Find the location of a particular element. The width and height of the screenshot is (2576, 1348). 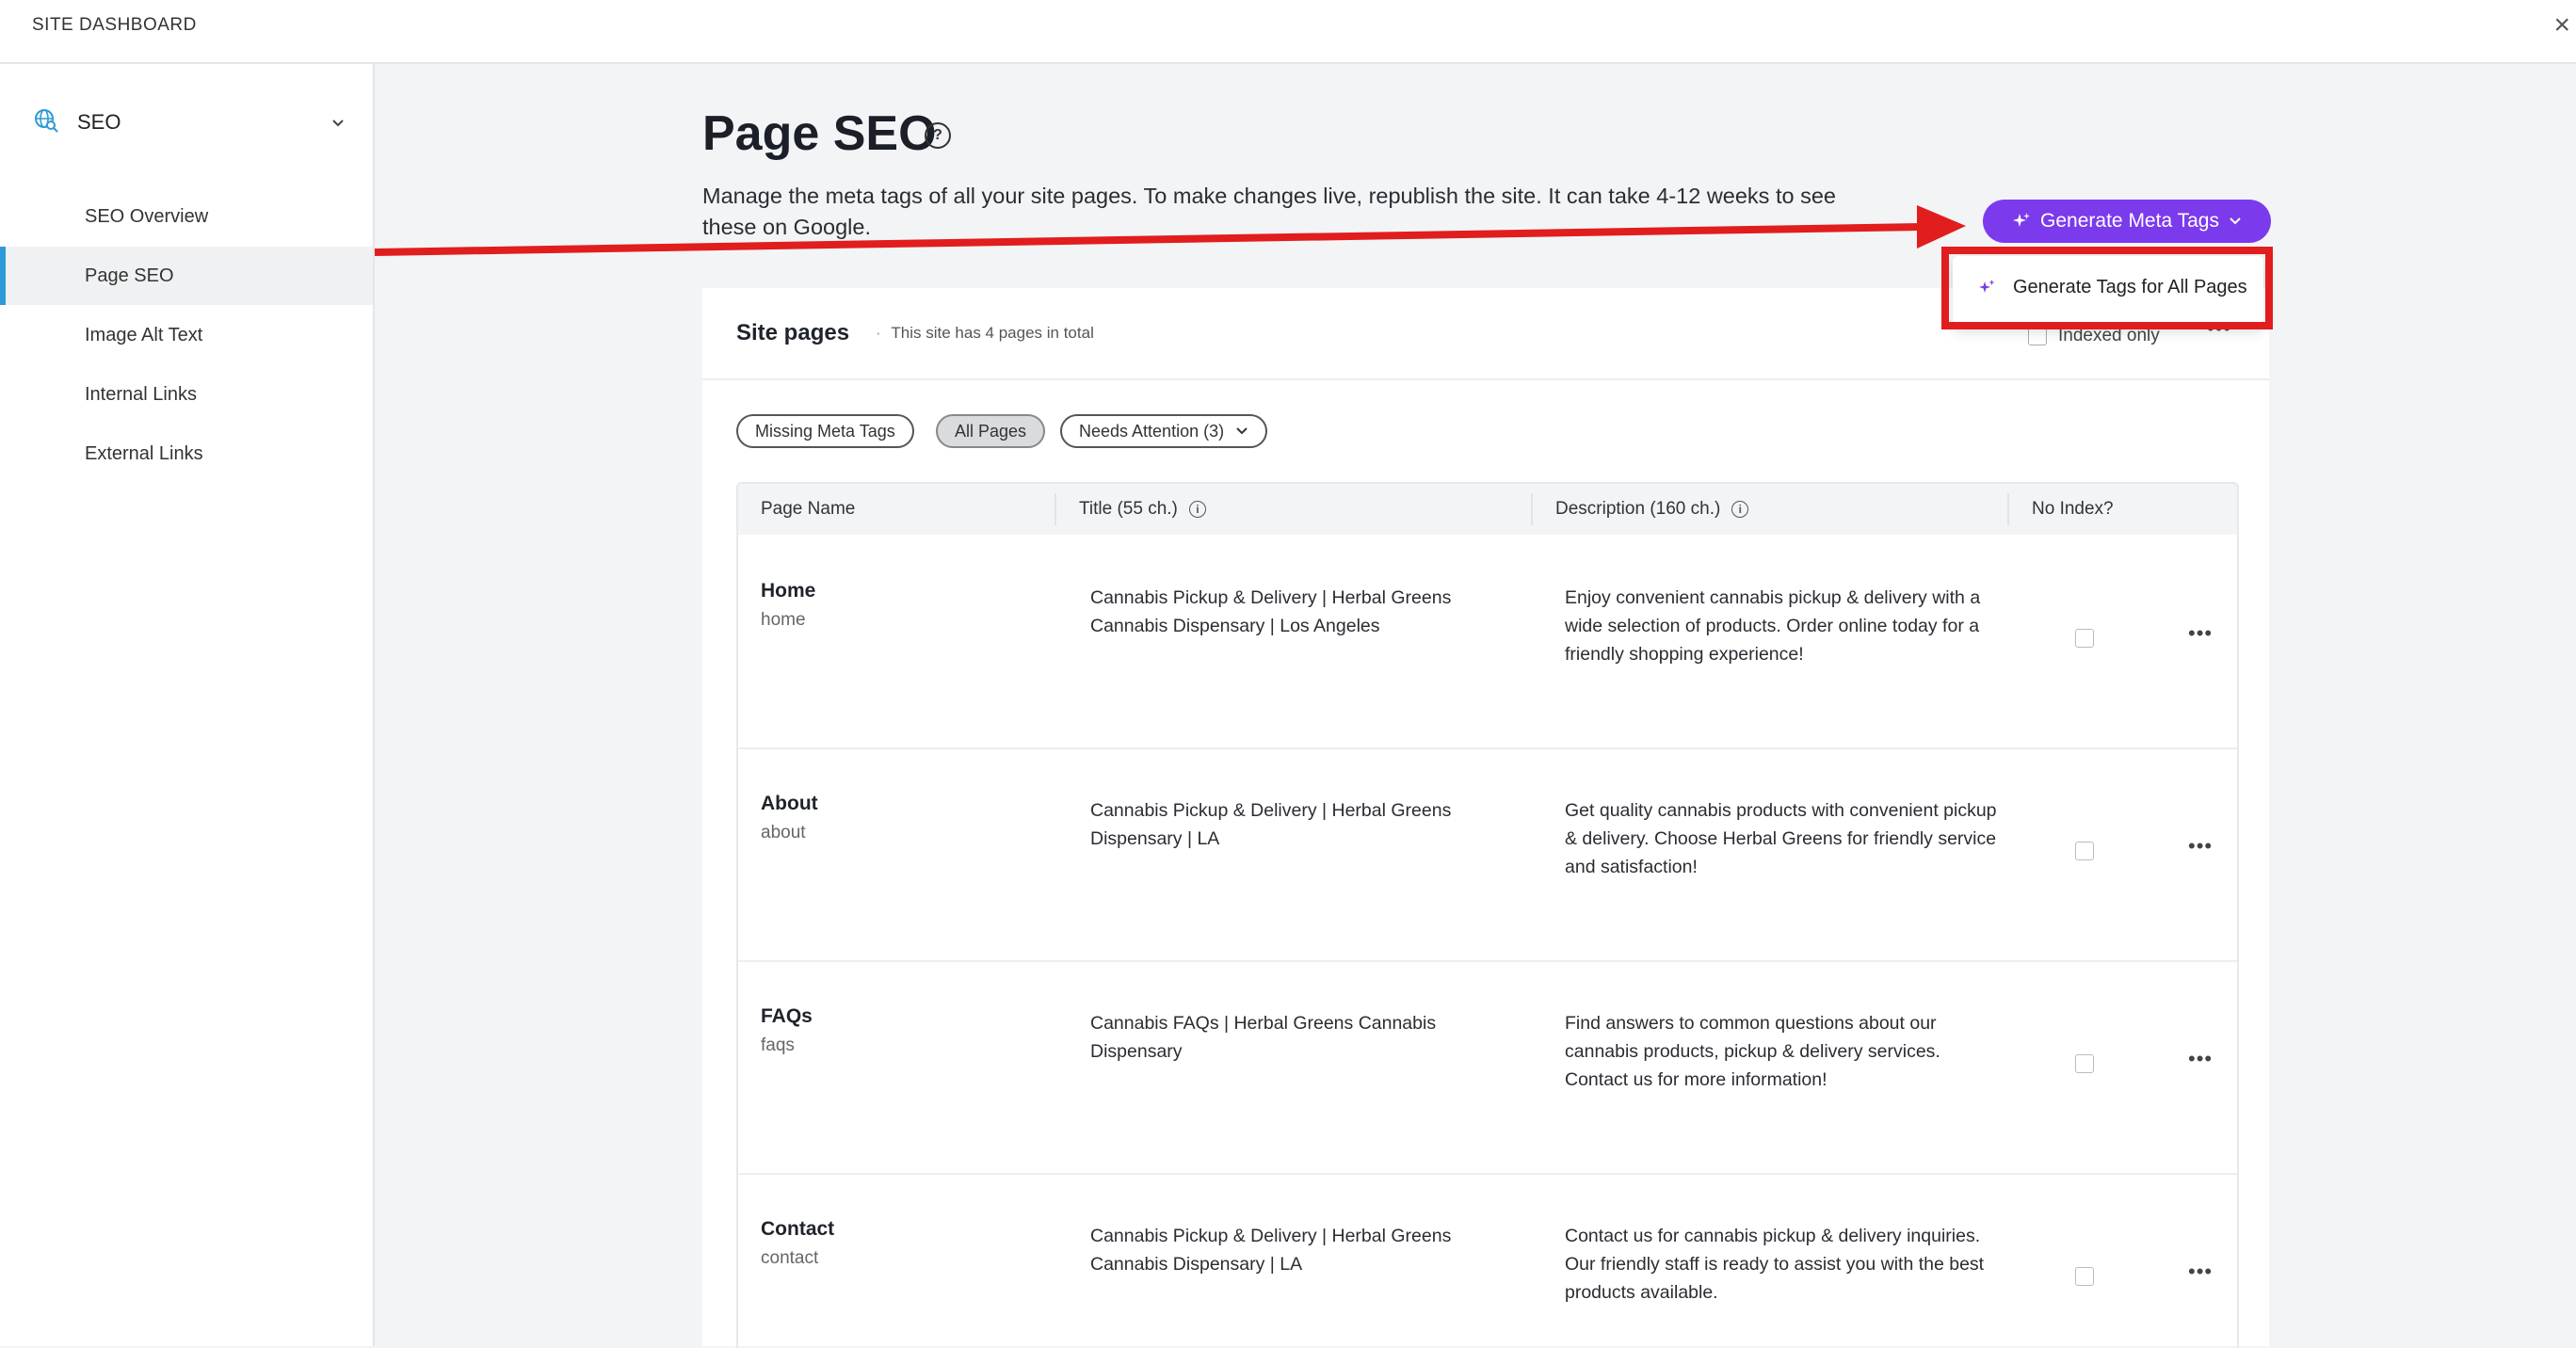

generate-meta-tags-label: Generate Meta Tags is located at coordinates (2129, 221).